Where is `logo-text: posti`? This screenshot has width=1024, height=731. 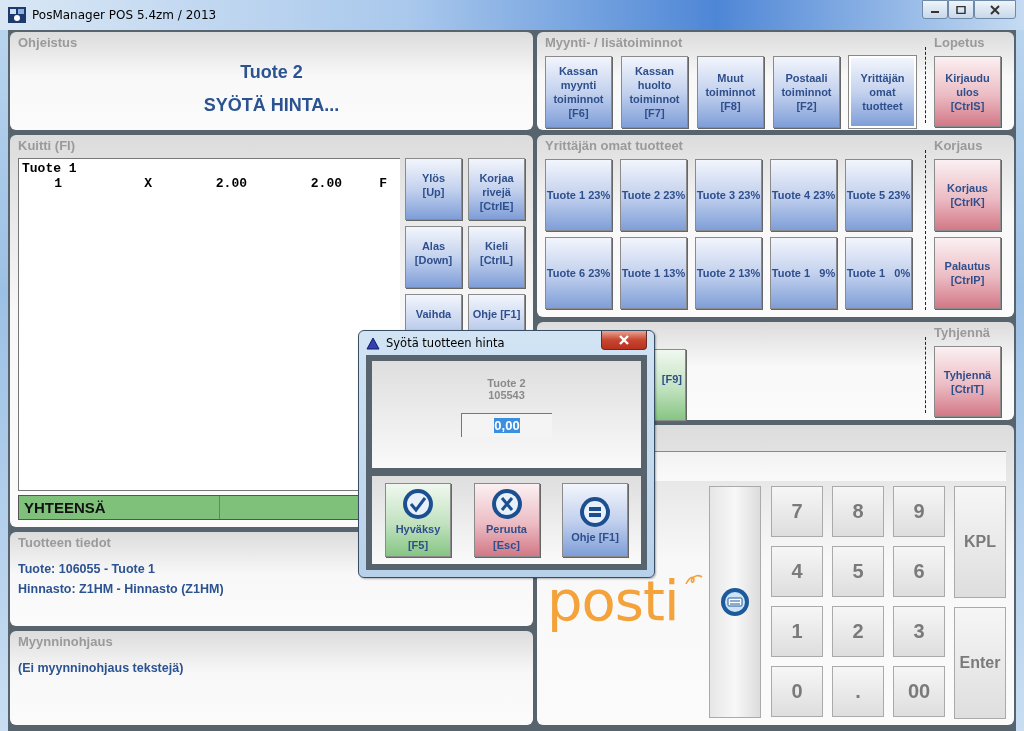 logo-text: posti is located at coordinates (612, 600).